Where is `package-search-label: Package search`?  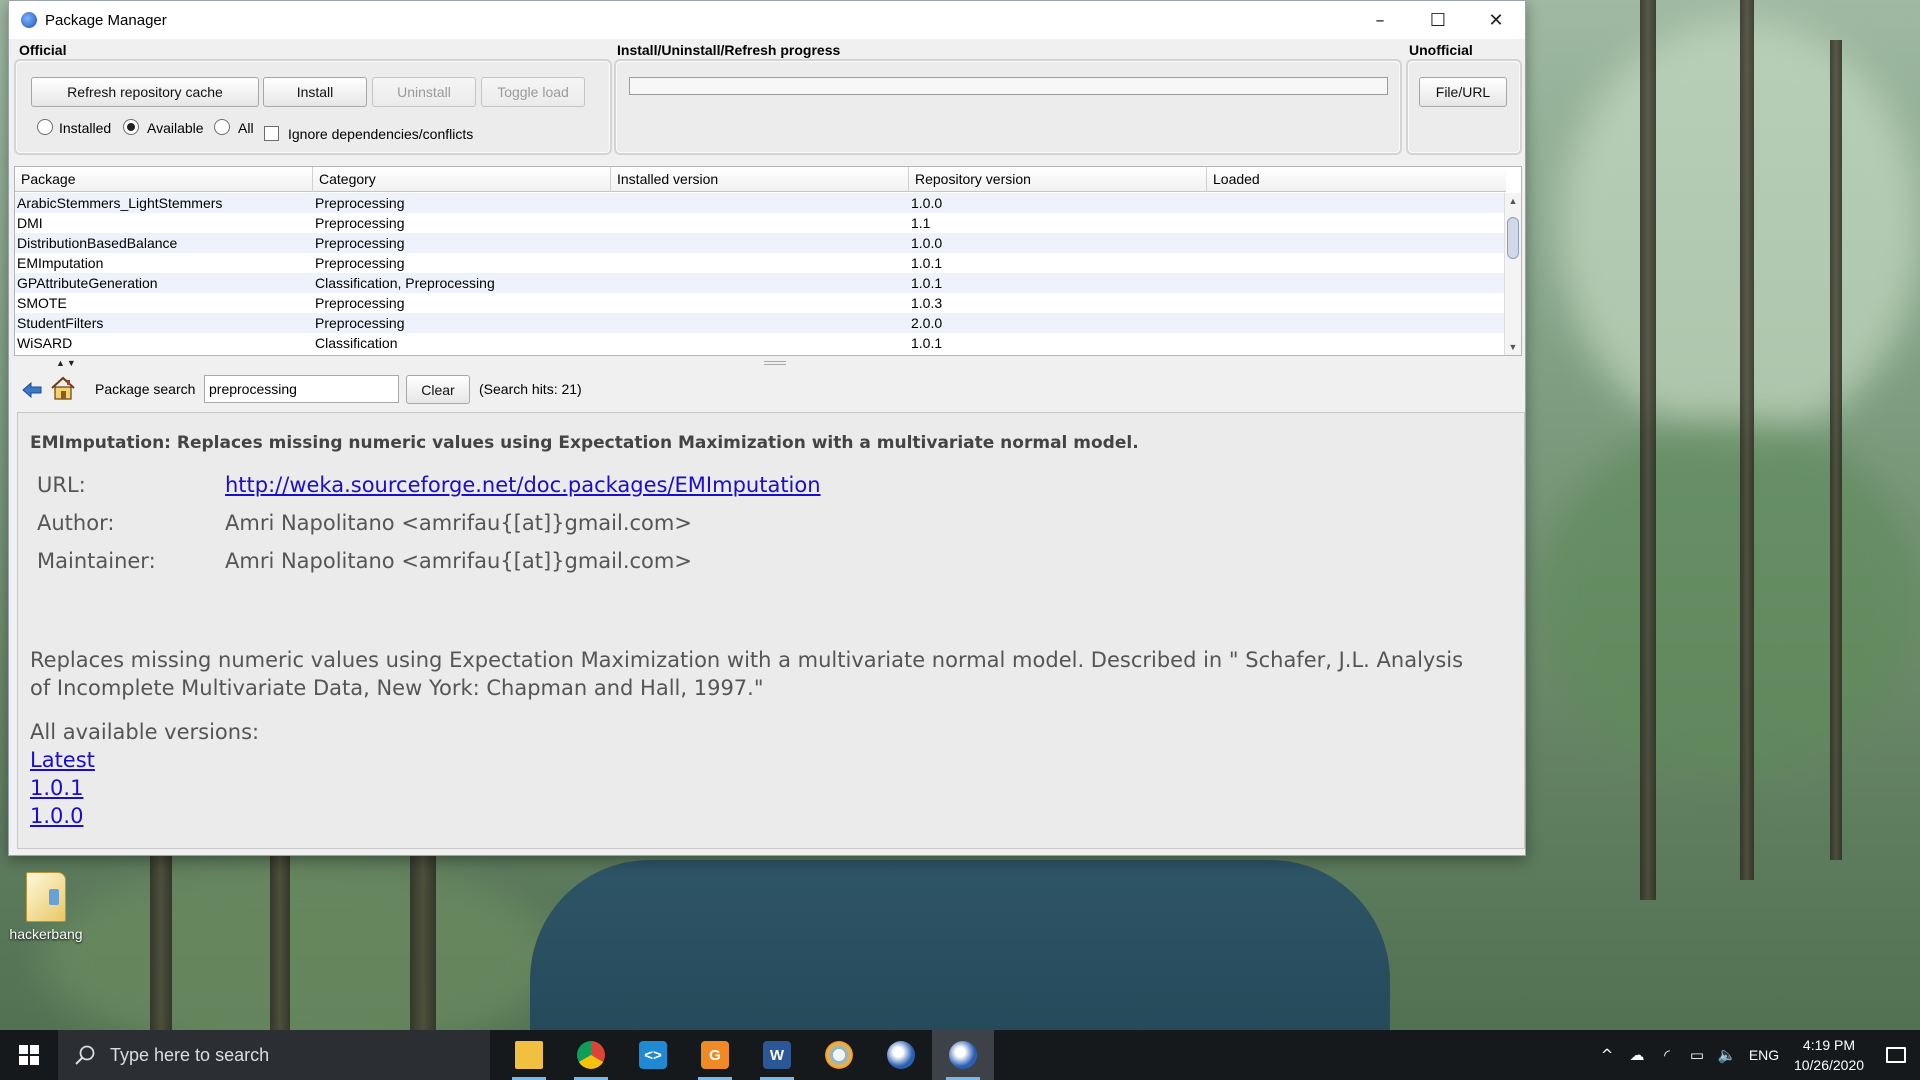 package-search-label: Package search is located at coordinates (145, 389).